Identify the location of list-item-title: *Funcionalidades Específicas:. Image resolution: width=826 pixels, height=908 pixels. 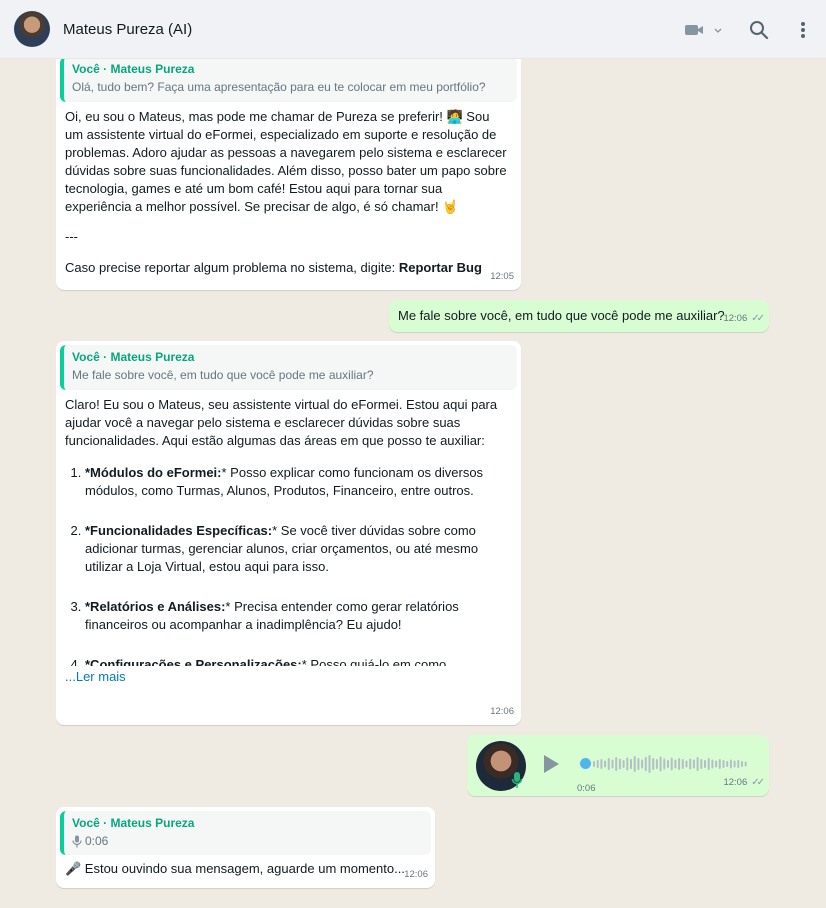
(179, 530).